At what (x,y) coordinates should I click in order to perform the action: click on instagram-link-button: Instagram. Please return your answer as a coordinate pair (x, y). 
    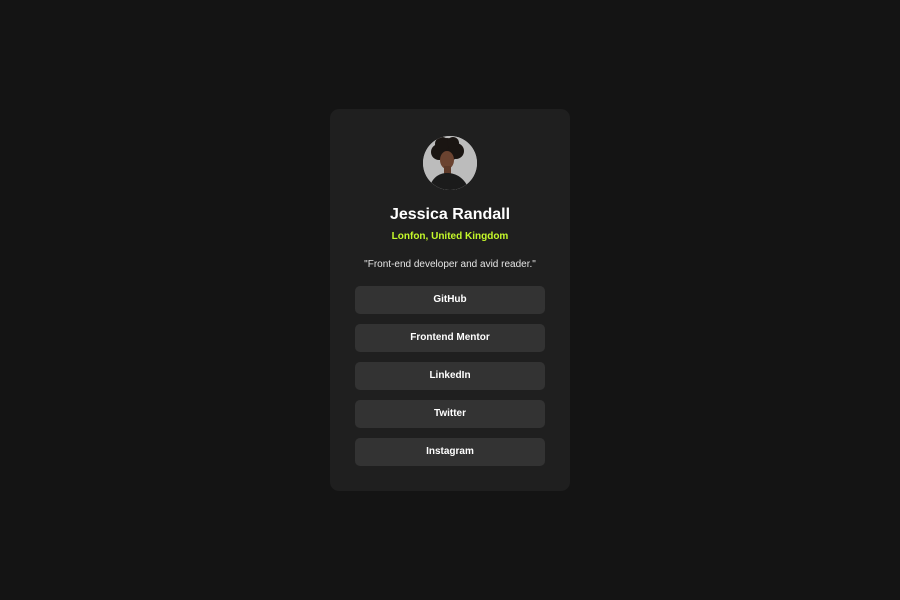
    Looking at the image, I should click on (450, 452).